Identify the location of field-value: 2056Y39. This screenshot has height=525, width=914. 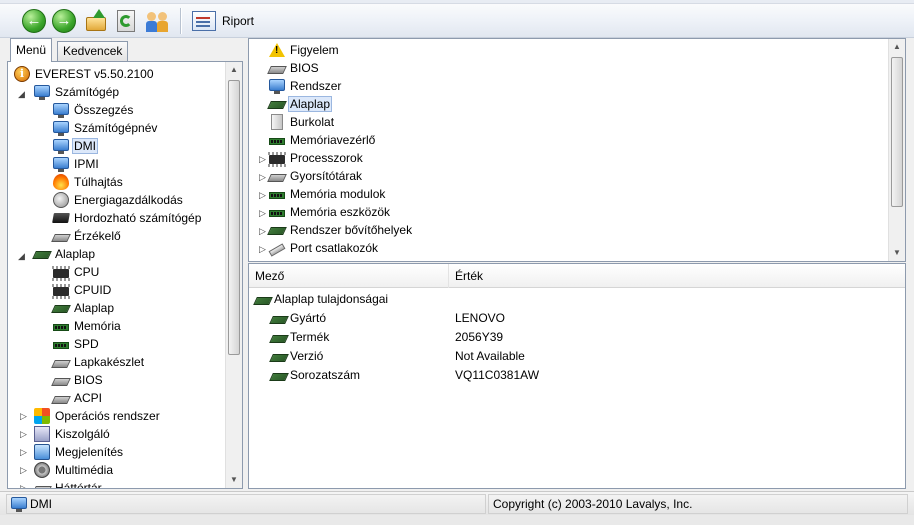
(479, 337).